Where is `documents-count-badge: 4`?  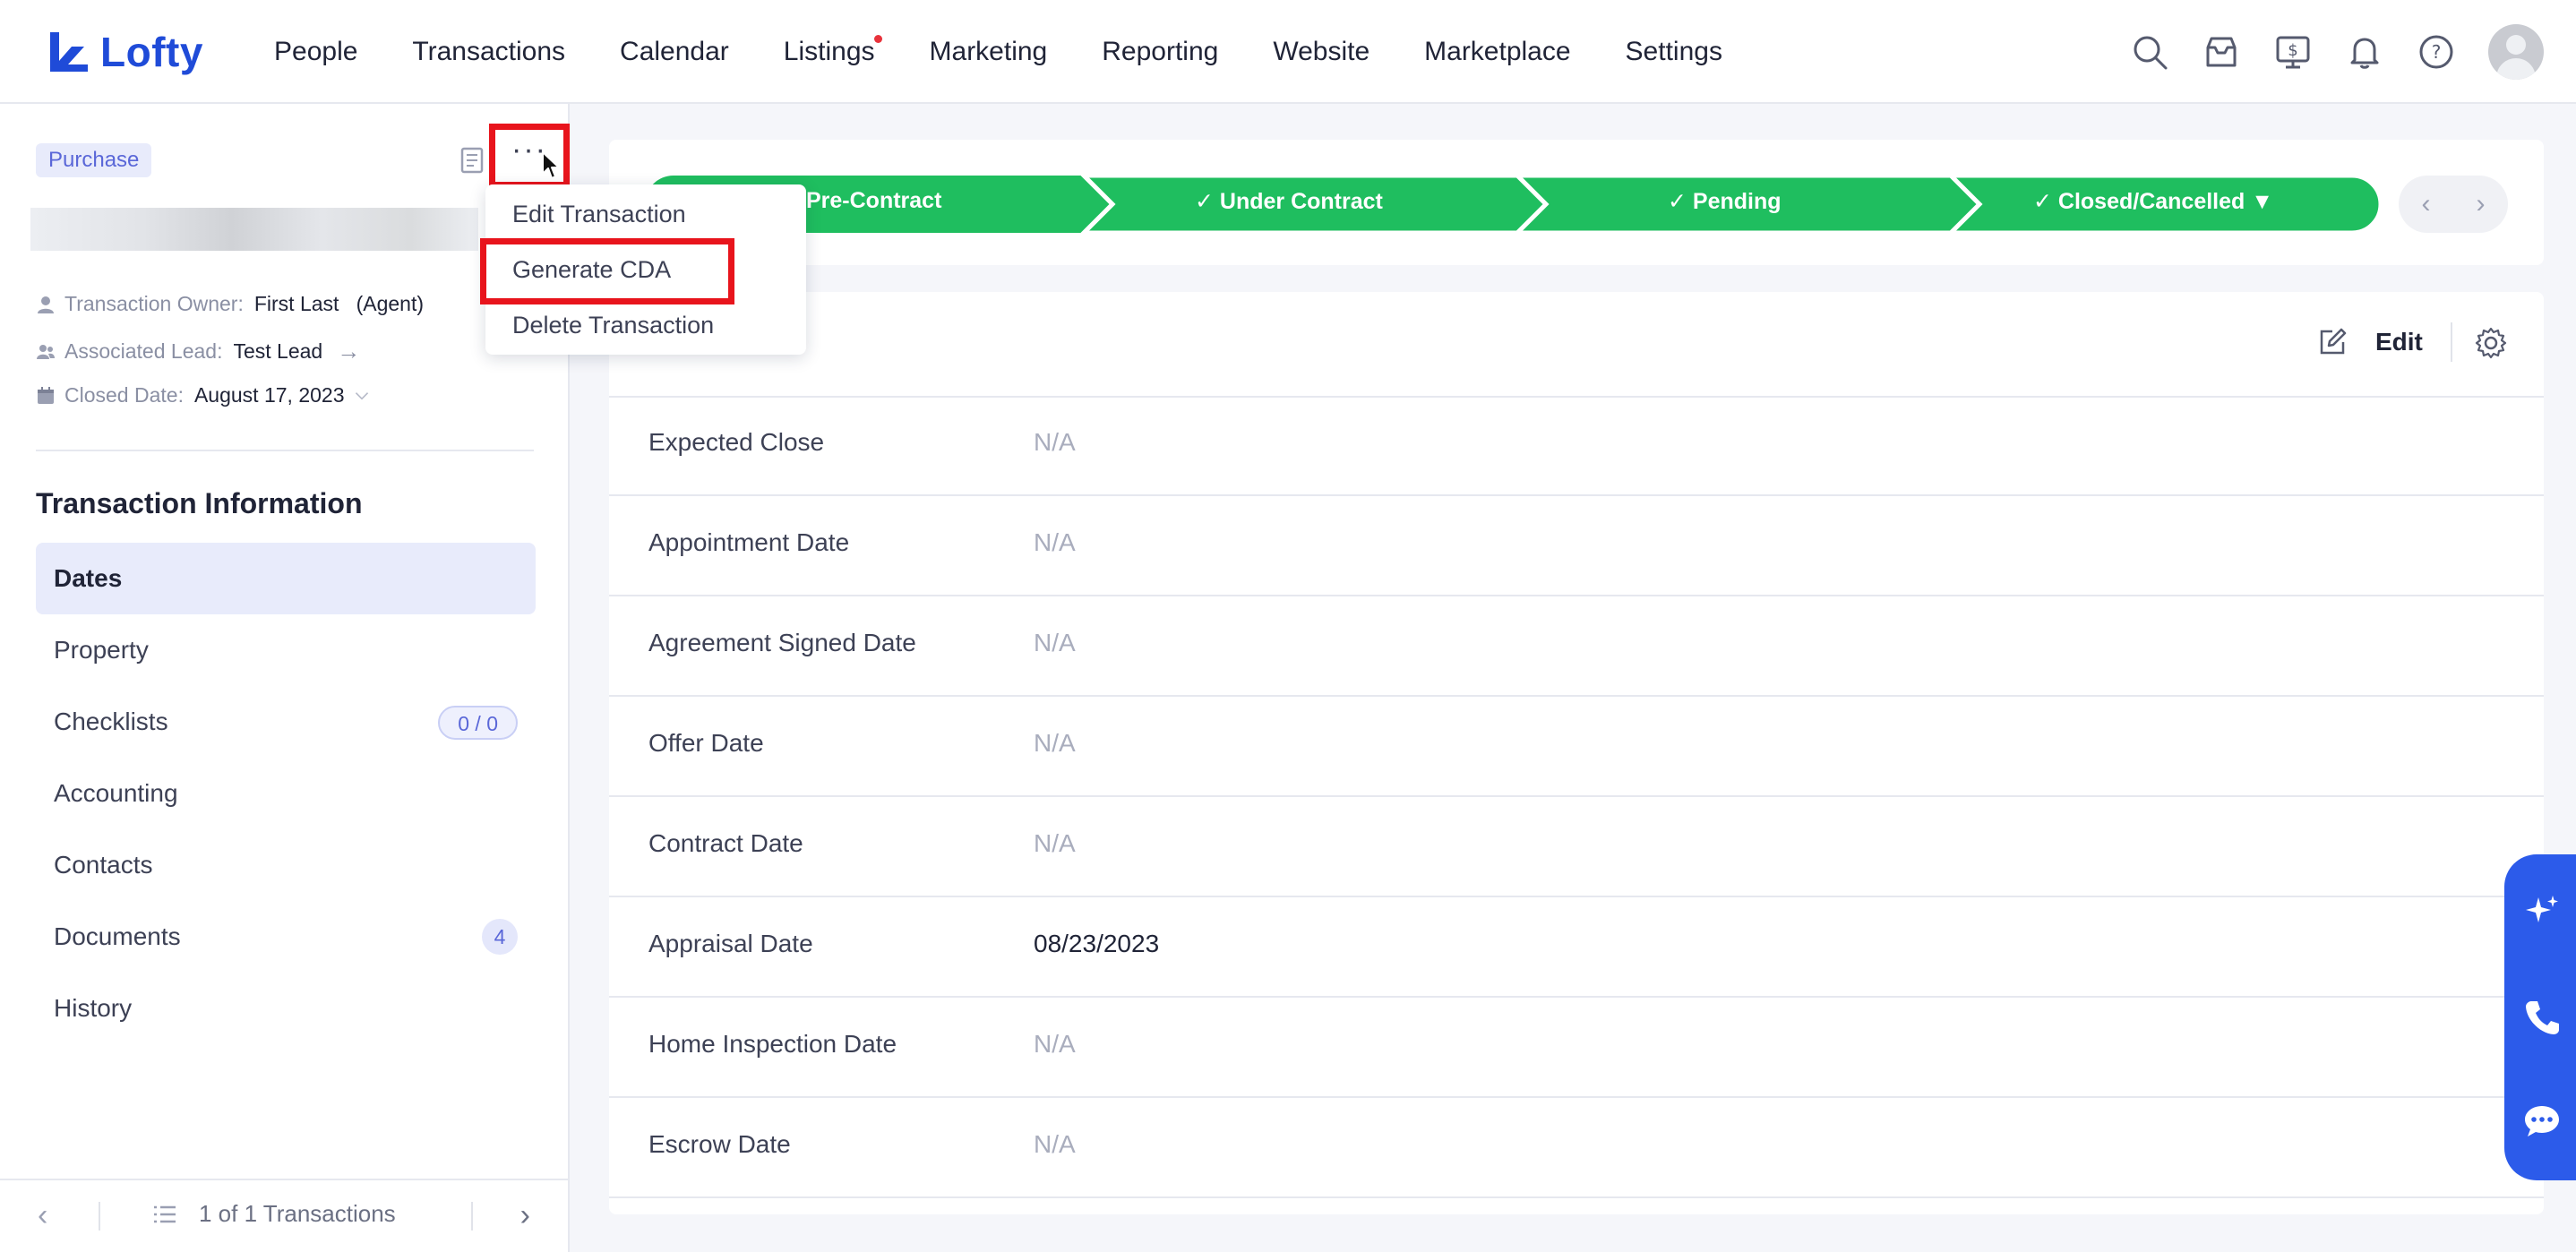
documents-count-badge: 4 is located at coordinates (500, 937).